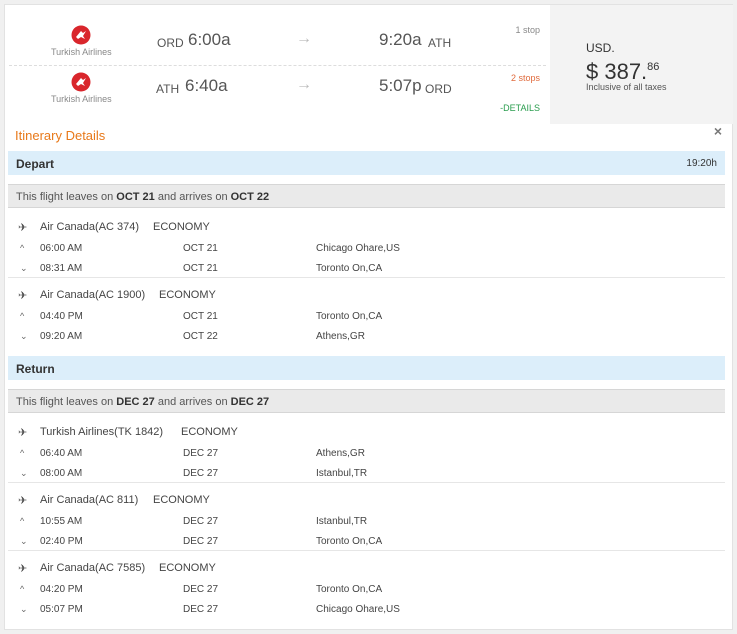 The image size is (737, 634). What do you see at coordinates (653, 67) in the screenshot?
I see `price-cents: 86` at bounding box center [653, 67].